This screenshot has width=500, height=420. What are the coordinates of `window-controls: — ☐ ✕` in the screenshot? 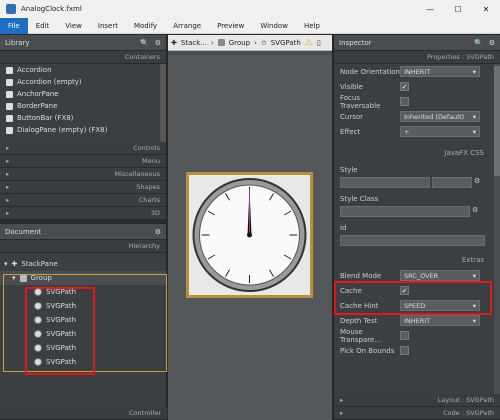 It's located at (458, 9).